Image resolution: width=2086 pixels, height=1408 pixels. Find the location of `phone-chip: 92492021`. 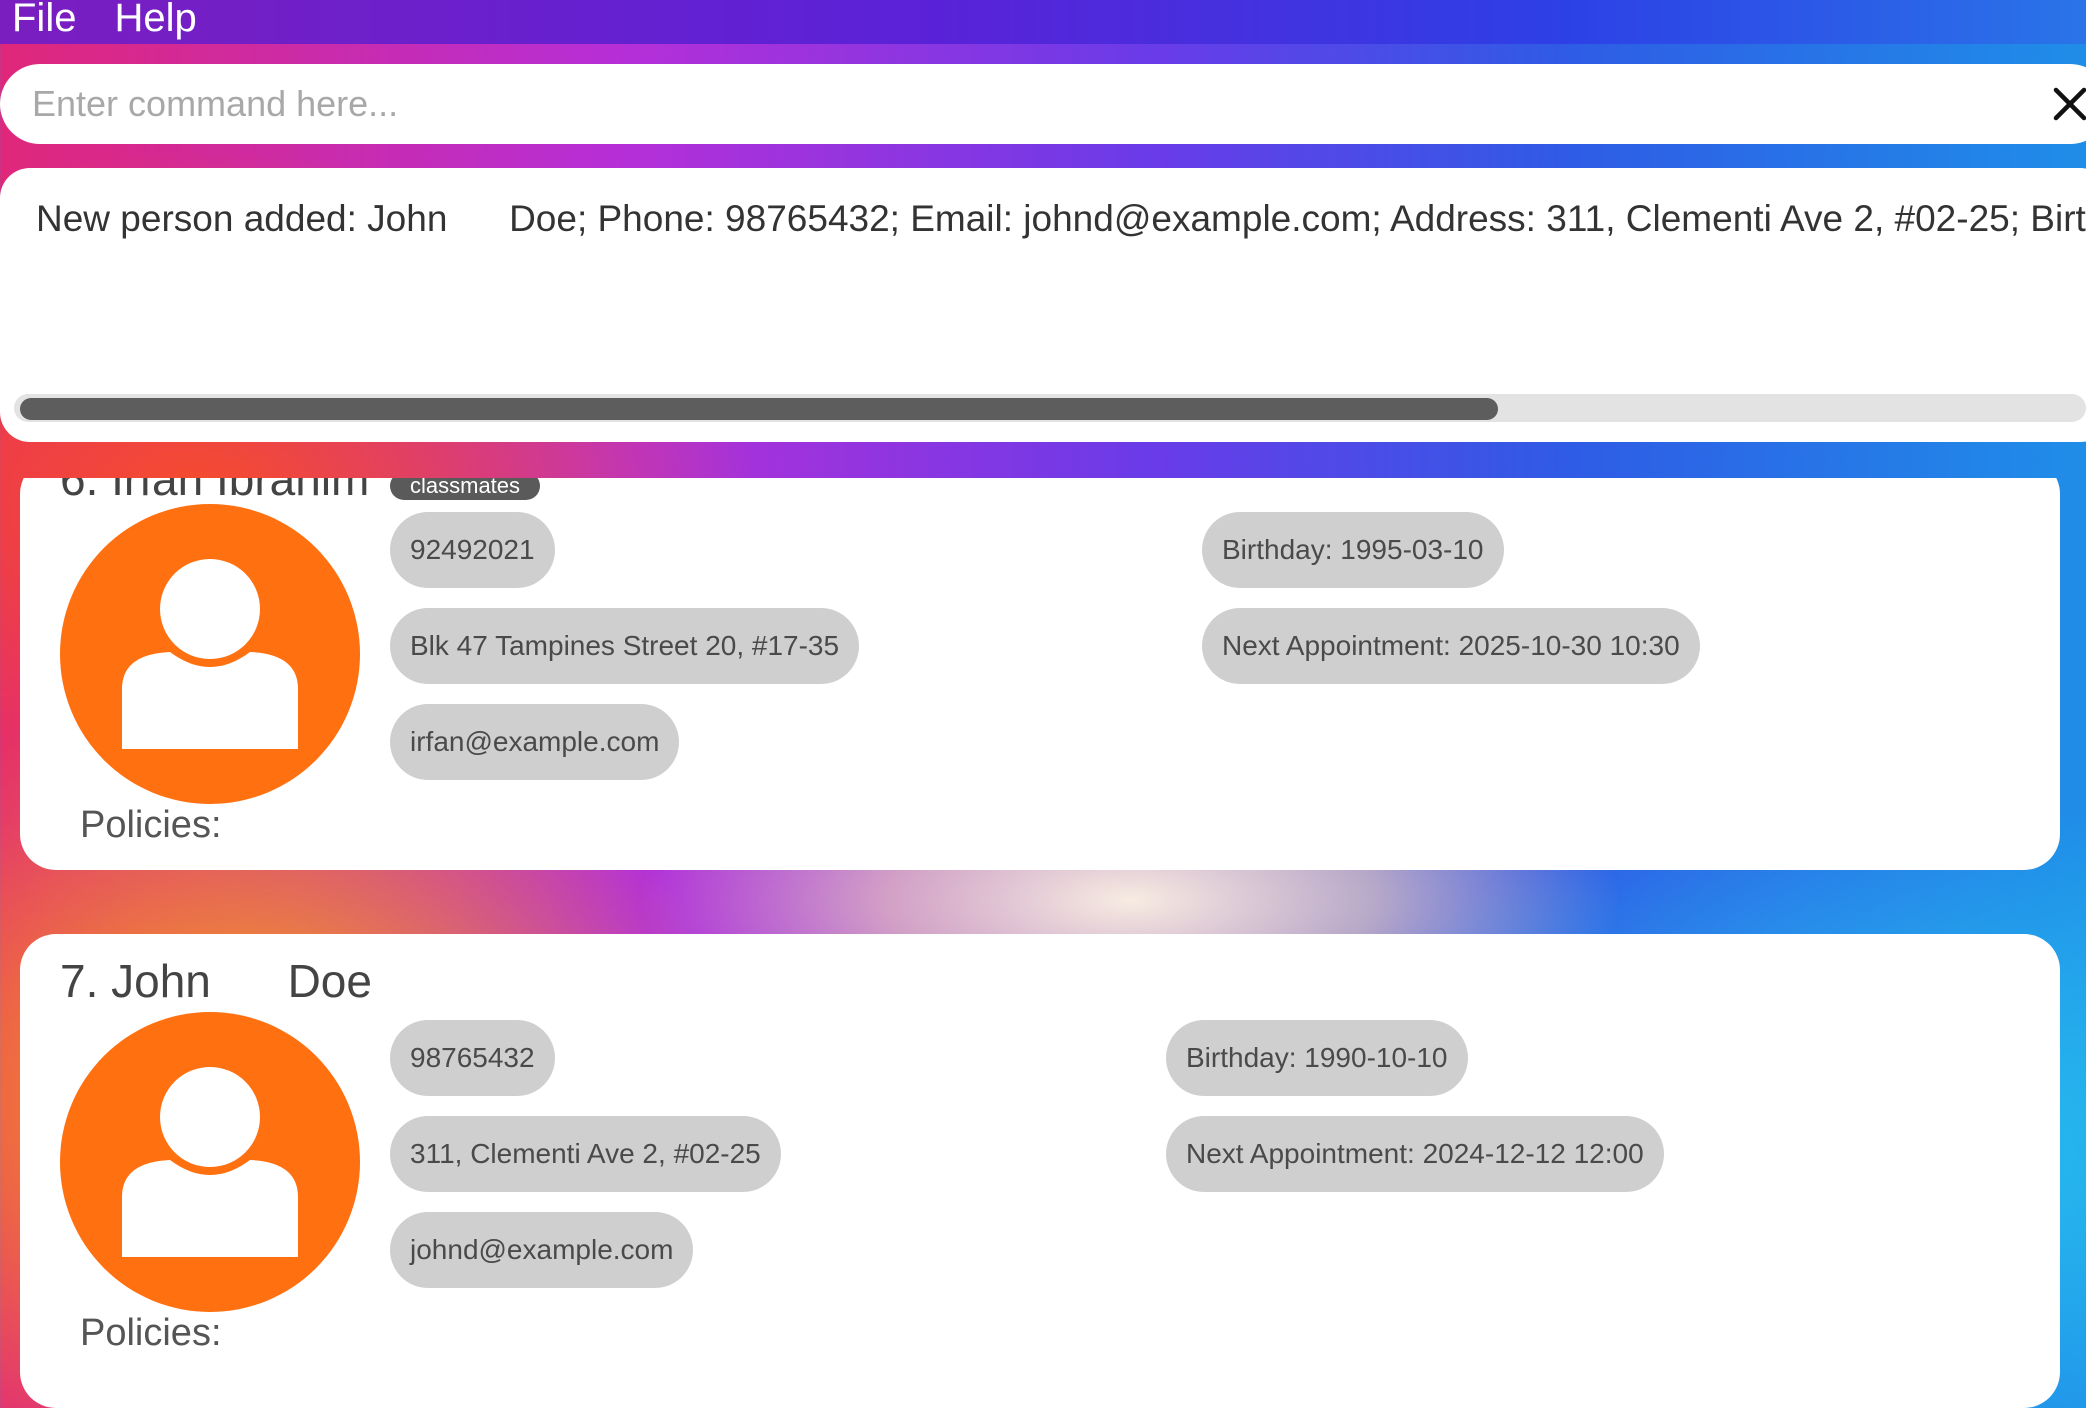

phone-chip: 92492021 is located at coordinates (472, 550).